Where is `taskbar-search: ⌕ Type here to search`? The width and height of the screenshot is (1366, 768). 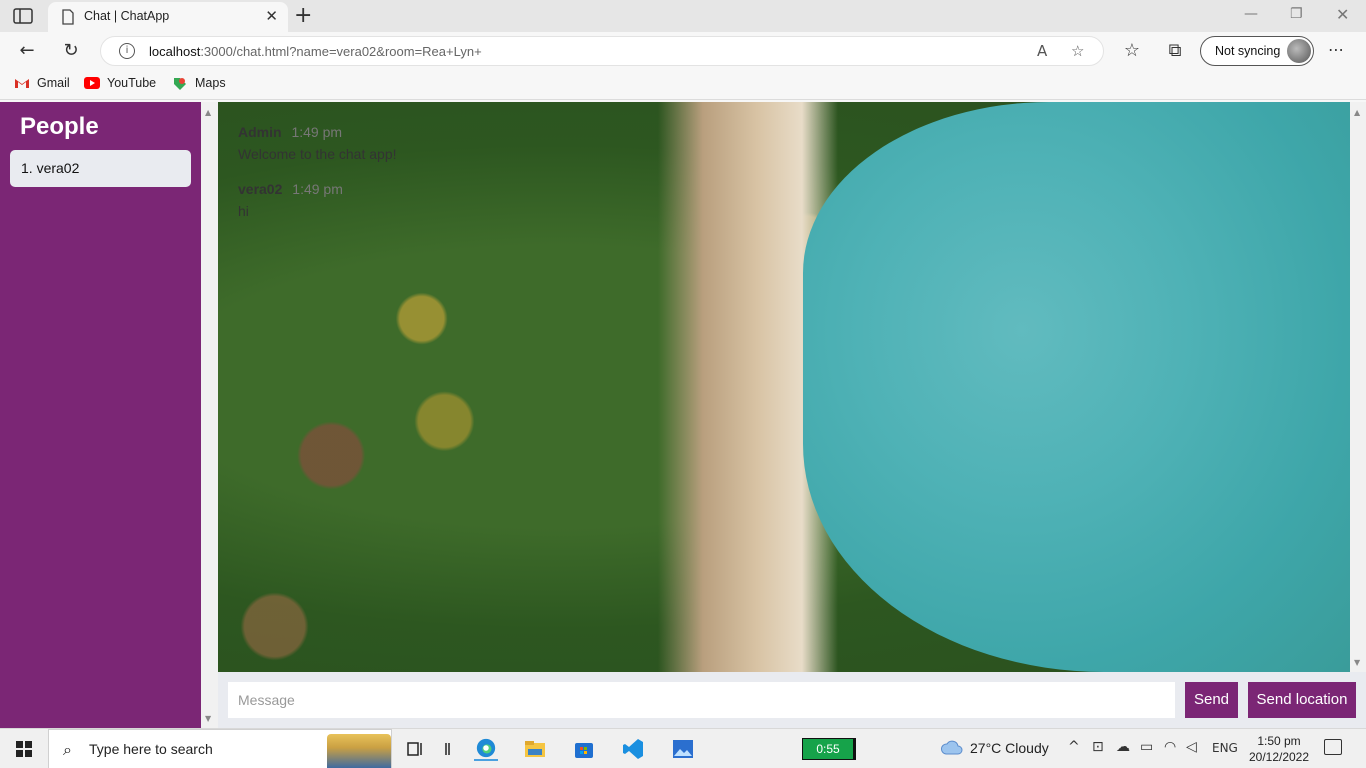
taskbar-search: ⌕ Type here to search is located at coordinates (220, 748).